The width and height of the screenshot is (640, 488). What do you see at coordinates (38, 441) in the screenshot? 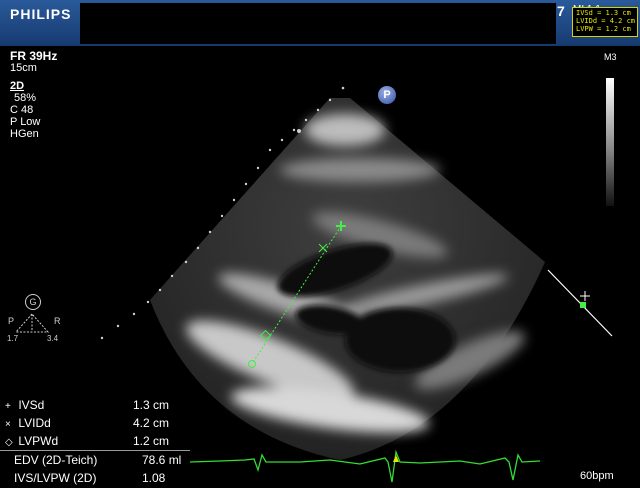
I see `measurement-label: LVPWd` at bounding box center [38, 441].